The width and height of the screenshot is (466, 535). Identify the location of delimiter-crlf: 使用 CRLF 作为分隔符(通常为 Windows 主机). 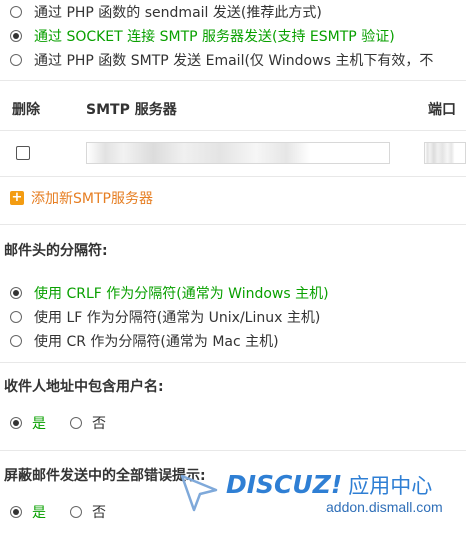
(169, 293).